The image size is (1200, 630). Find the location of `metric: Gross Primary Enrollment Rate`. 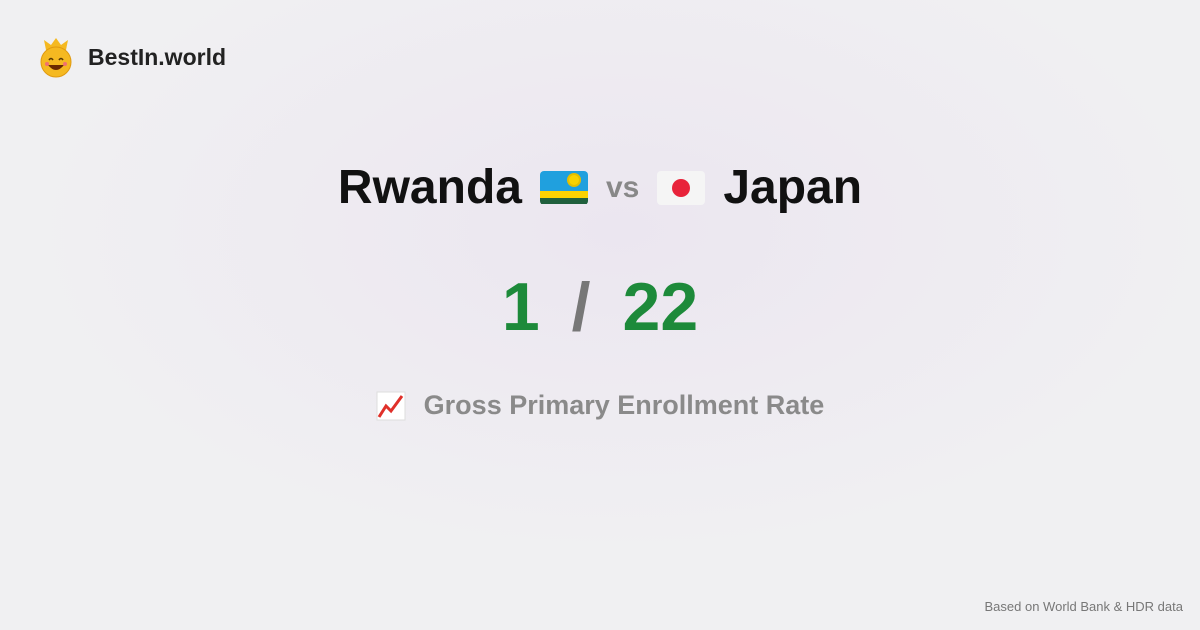

metric: Gross Primary Enrollment Rate is located at coordinates (600, 405).